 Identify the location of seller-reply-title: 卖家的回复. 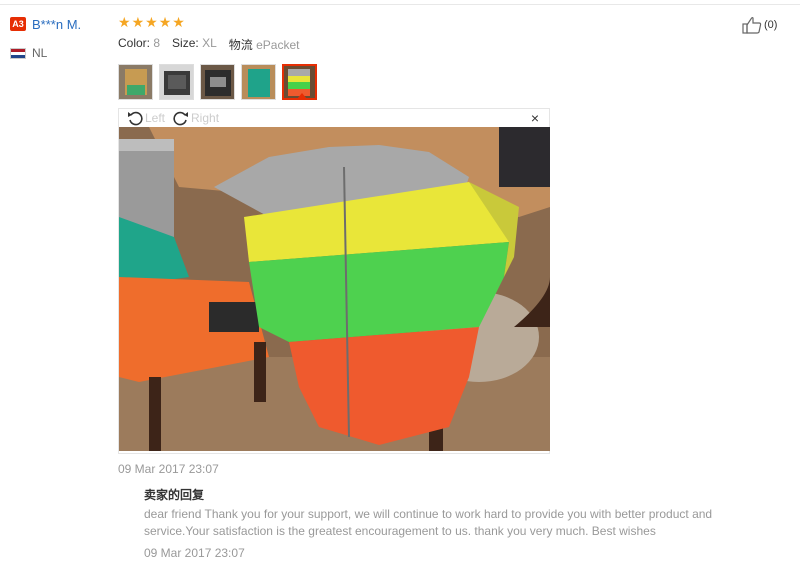
(174, 495).